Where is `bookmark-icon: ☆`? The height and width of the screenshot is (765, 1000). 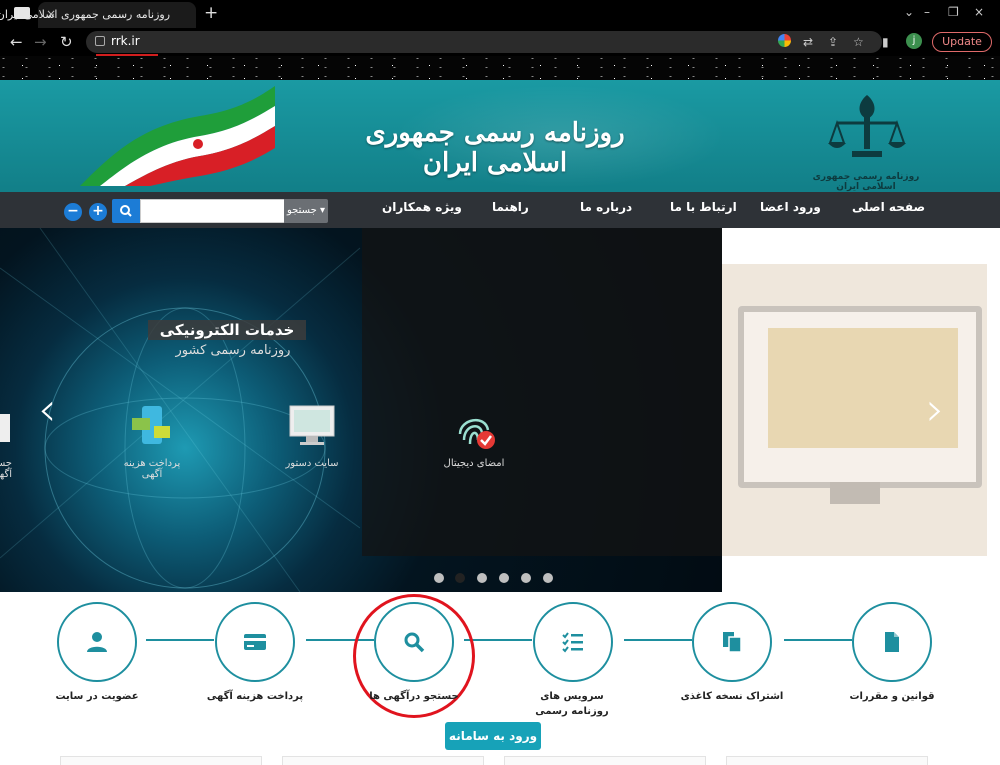
bookmark-icon: ☆ is located at coordinates (858, 42).